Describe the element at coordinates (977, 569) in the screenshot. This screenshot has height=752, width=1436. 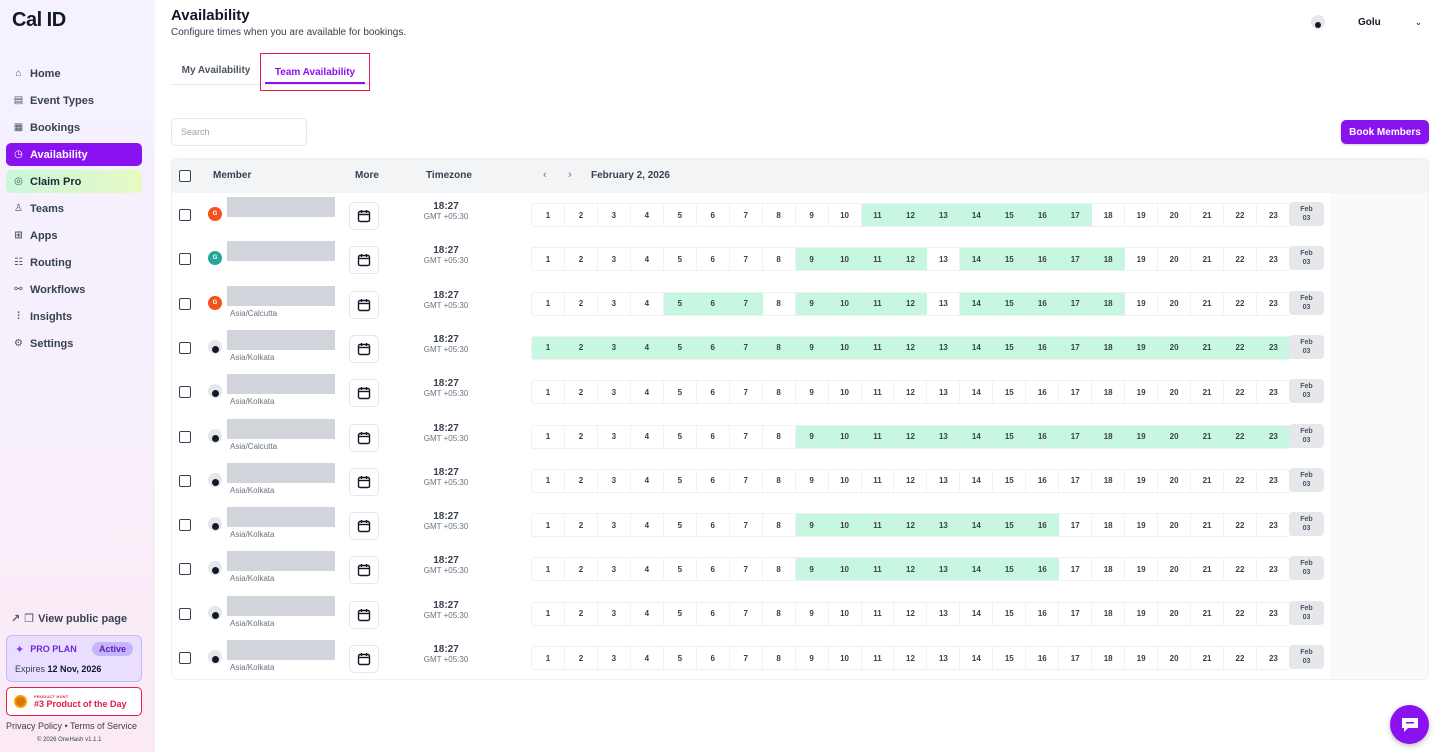
I see `hour-slot: 14` at that location.